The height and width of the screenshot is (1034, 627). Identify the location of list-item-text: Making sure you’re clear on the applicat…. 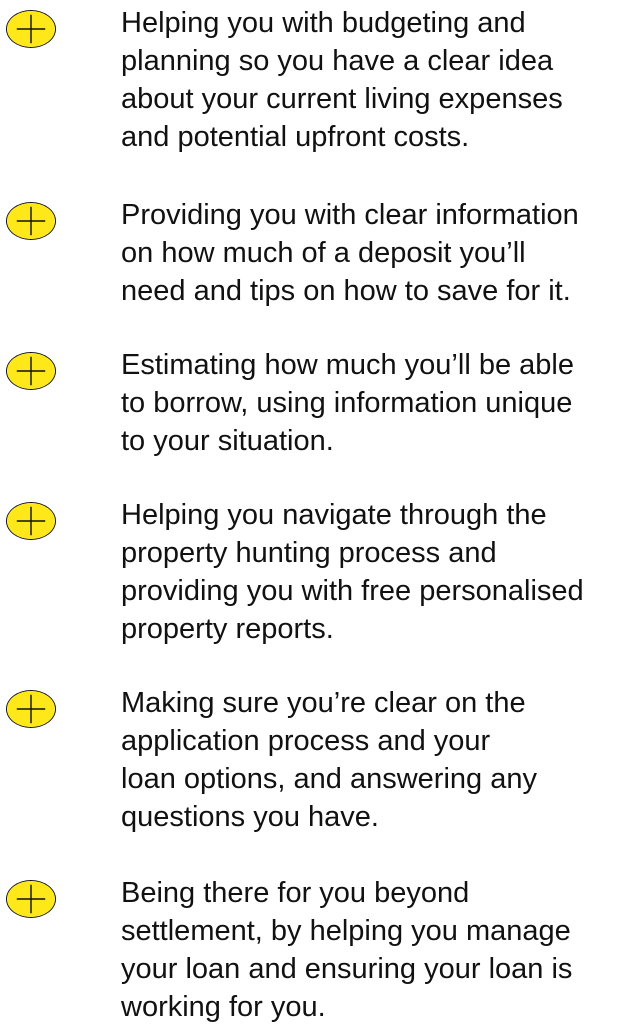
(329, 760).